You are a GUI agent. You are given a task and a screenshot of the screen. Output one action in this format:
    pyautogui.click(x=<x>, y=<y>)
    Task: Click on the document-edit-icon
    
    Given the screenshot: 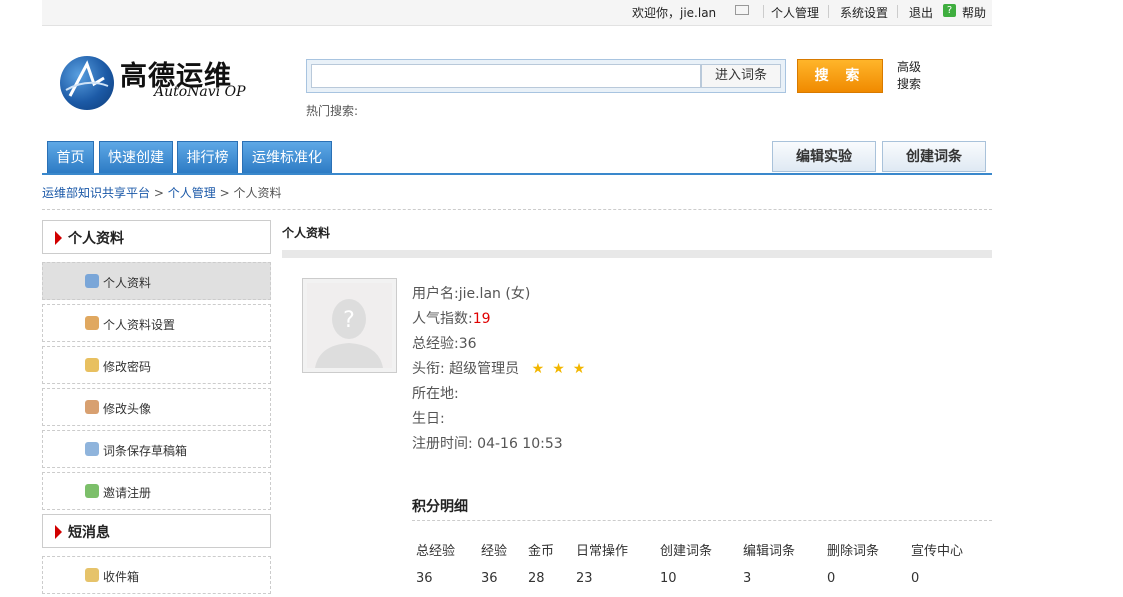 What is the action you would take?
    pyautogui.click(x=92, y=449)
    